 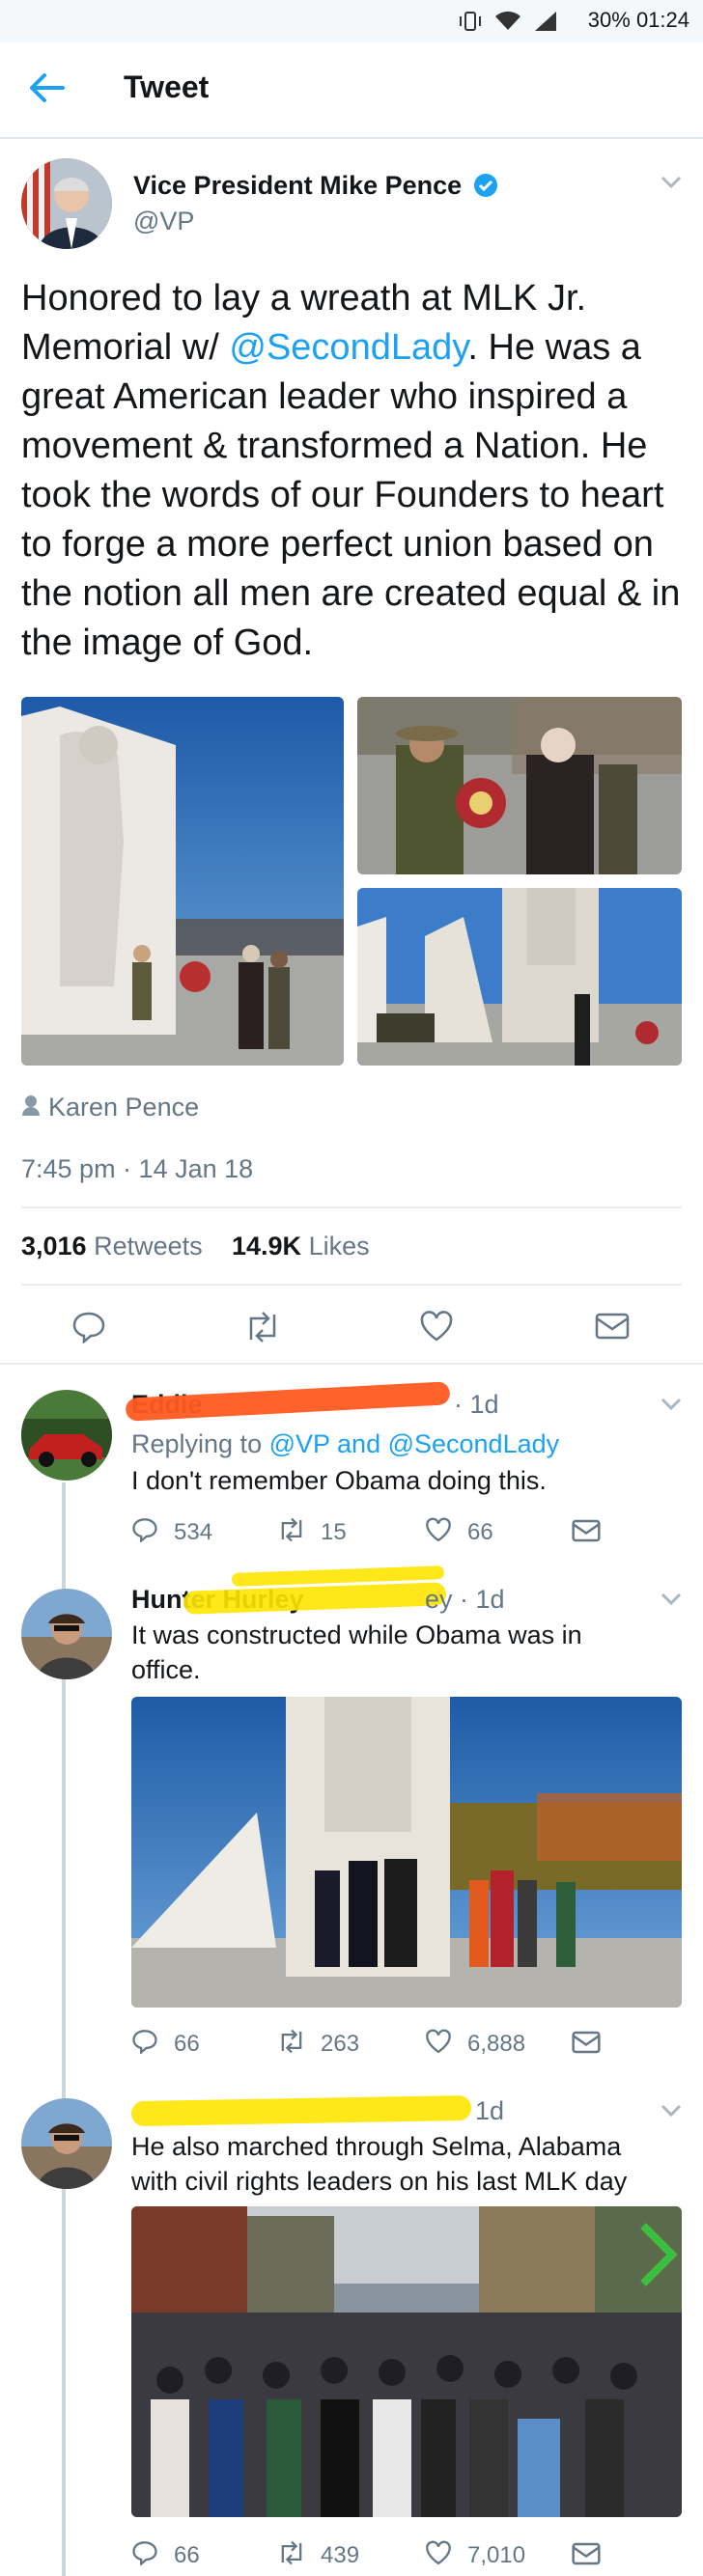 I want to click on replying-to: Replying to @VP and @SecondLady, so click(x=345, y=1443).